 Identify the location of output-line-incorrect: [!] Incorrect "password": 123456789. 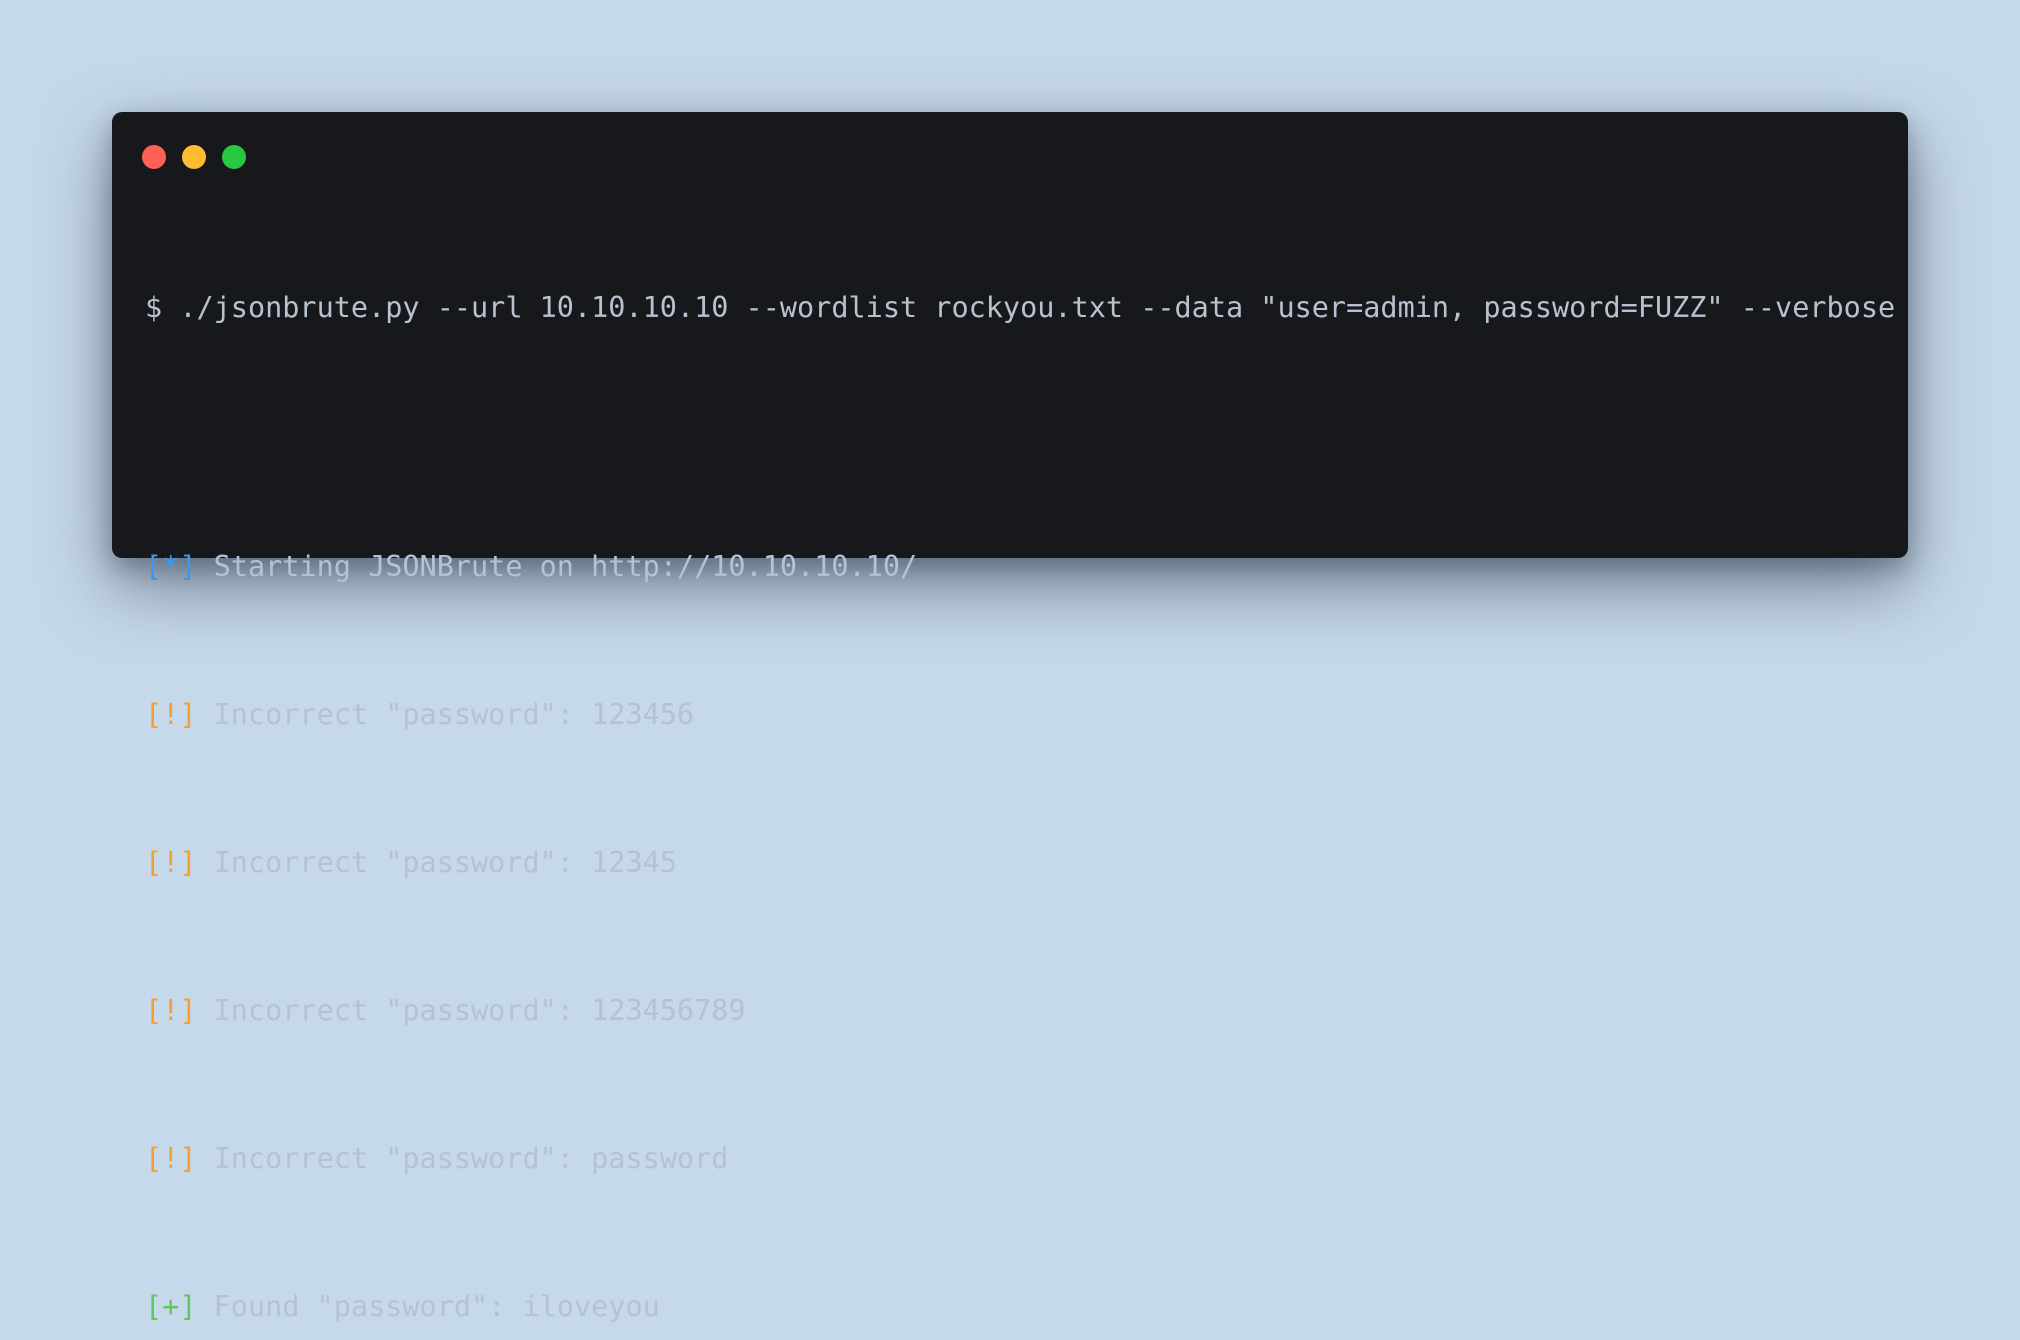
(1011, 1010).